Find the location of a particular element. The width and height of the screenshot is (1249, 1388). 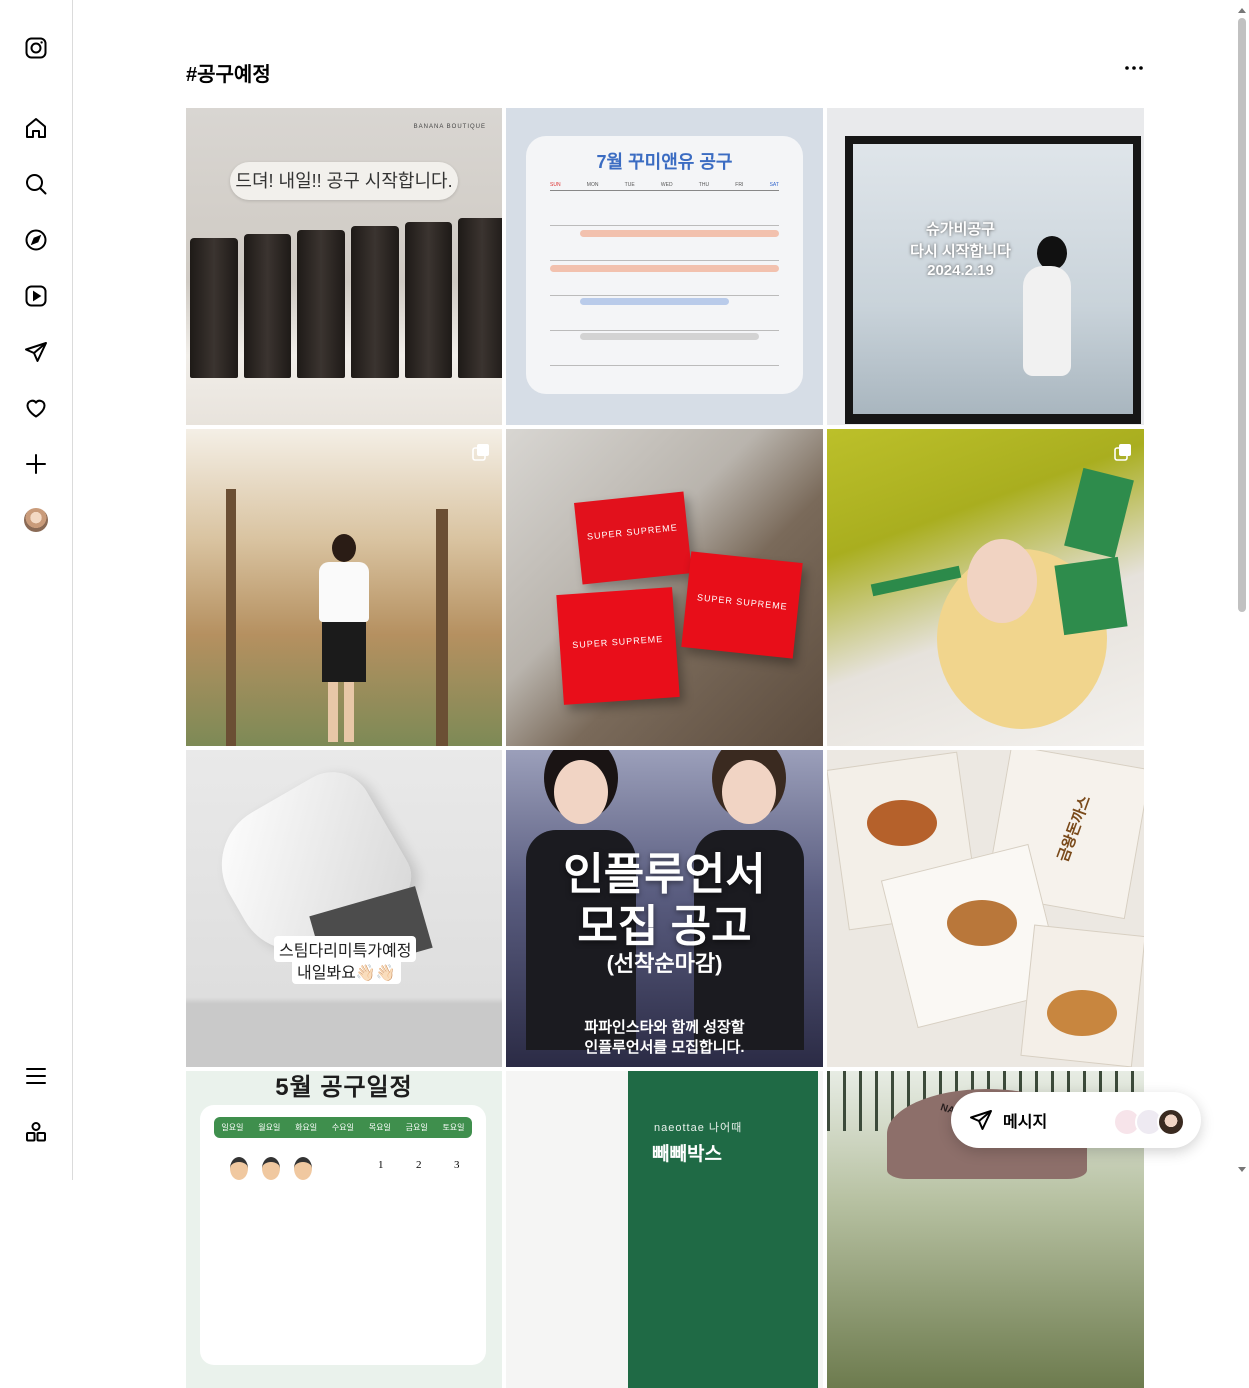

post-tile: BANANA BOUTIQUE 드뎌! 내일!! 공구 시작합니다. is located at coordinates (344, 266).